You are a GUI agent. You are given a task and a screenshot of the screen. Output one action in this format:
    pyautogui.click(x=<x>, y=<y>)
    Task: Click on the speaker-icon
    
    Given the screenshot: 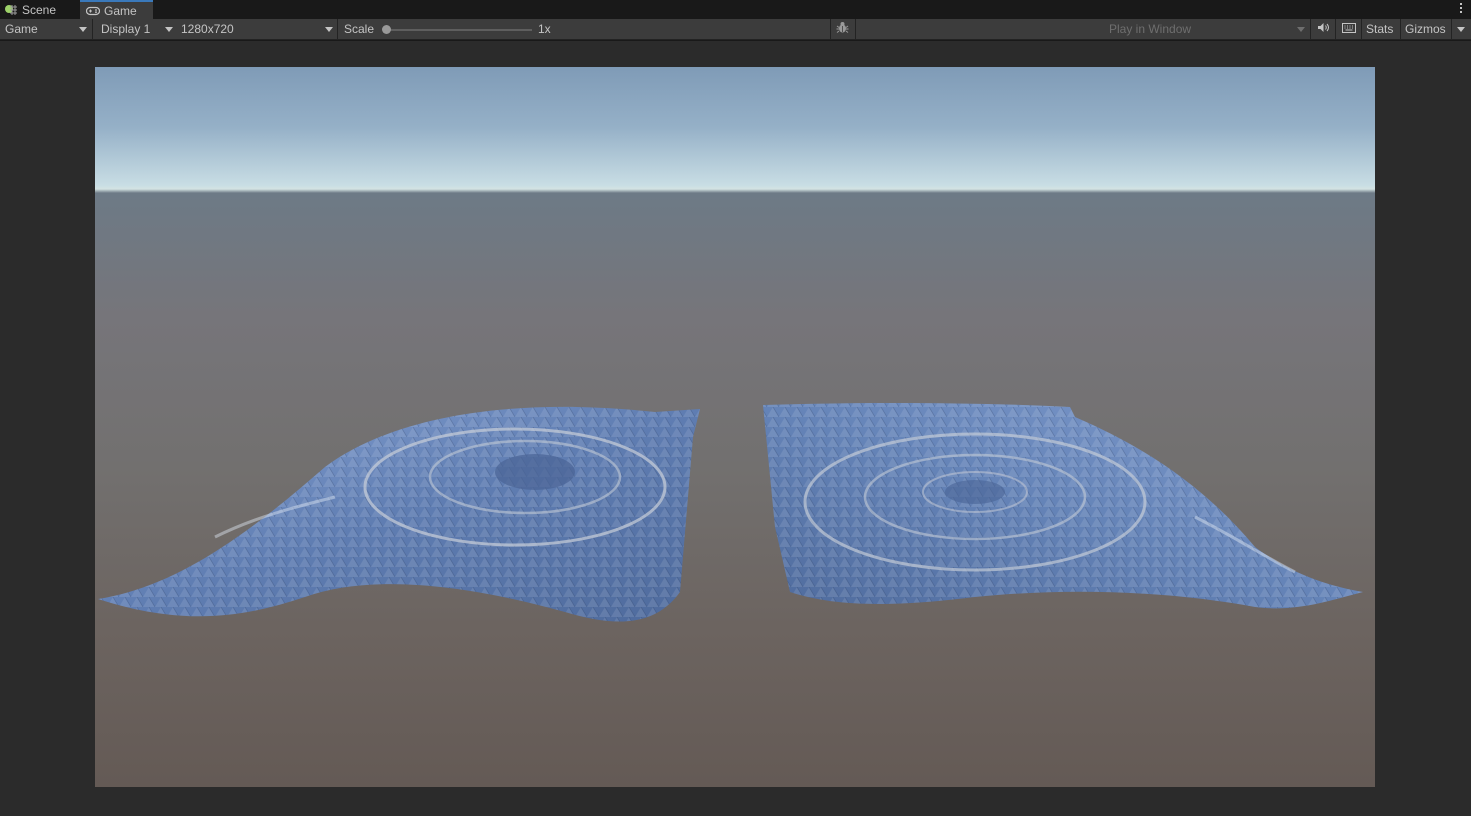 What is the action you would take?
    pyautogui.click(x=1323, y=29)
    